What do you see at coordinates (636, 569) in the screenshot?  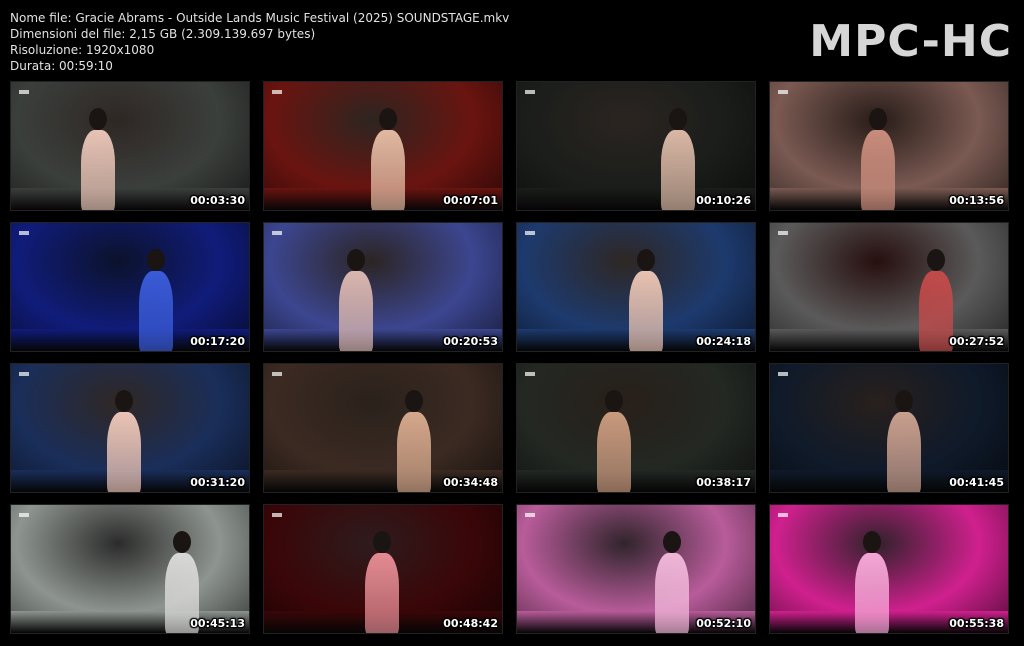 I see `thumbnail: 00:52:10` at bounding box center [636, 569].